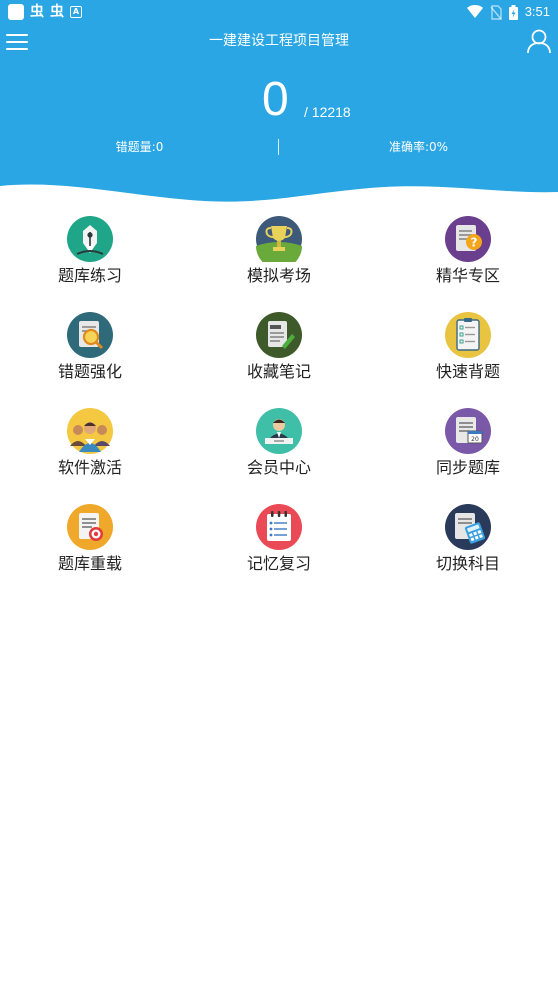  I want to click on grid-item-label: 题库重载, so click(89, 563).